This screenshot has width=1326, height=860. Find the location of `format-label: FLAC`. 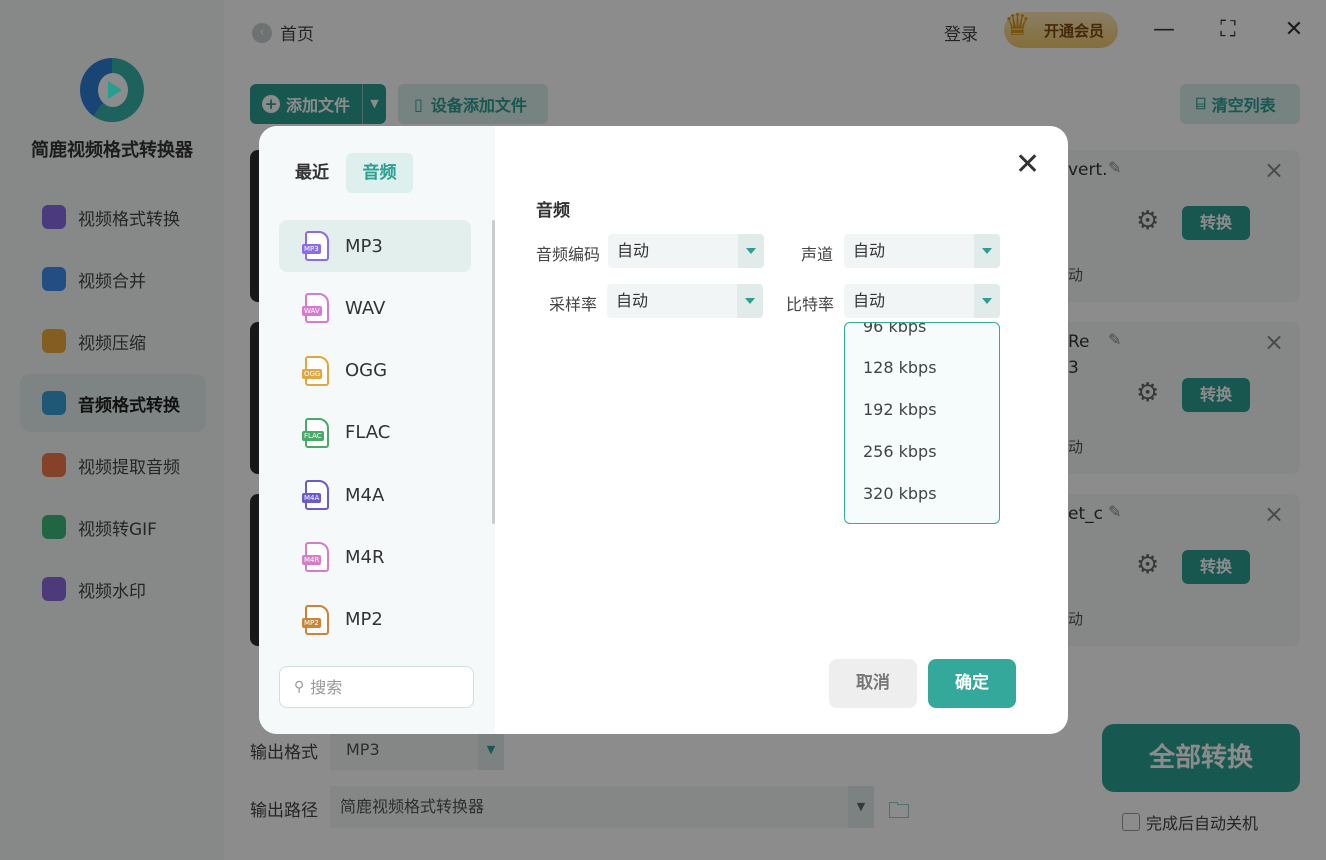

format-label: FLAC is located at coordinates (368, 433).